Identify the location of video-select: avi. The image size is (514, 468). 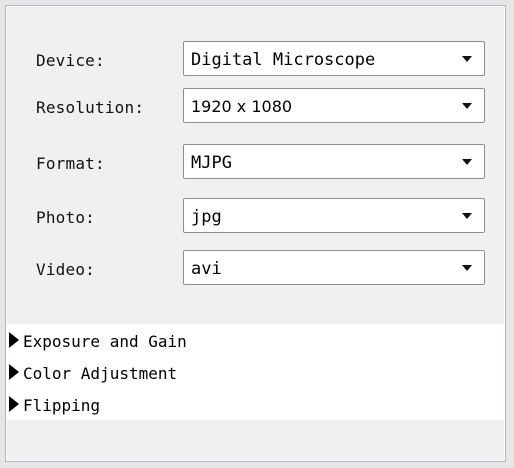
(334, 267).